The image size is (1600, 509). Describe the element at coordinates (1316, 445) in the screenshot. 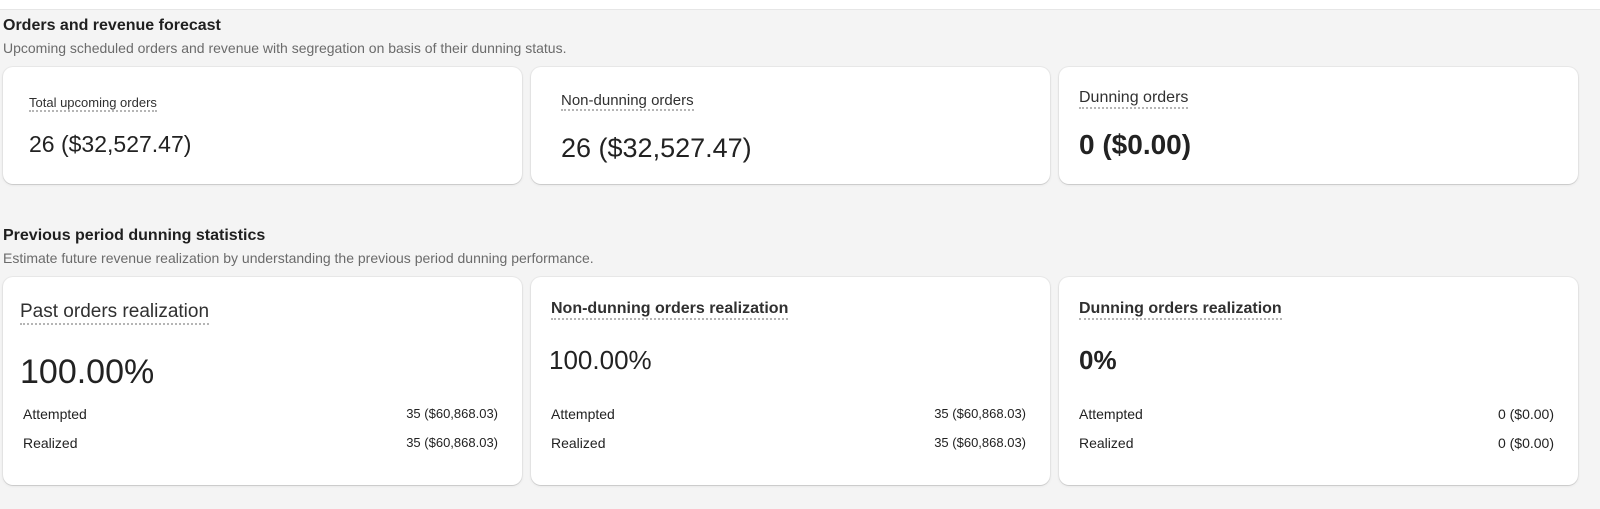

I see `realized-row: Realized 0 ($0.00)` at that location.